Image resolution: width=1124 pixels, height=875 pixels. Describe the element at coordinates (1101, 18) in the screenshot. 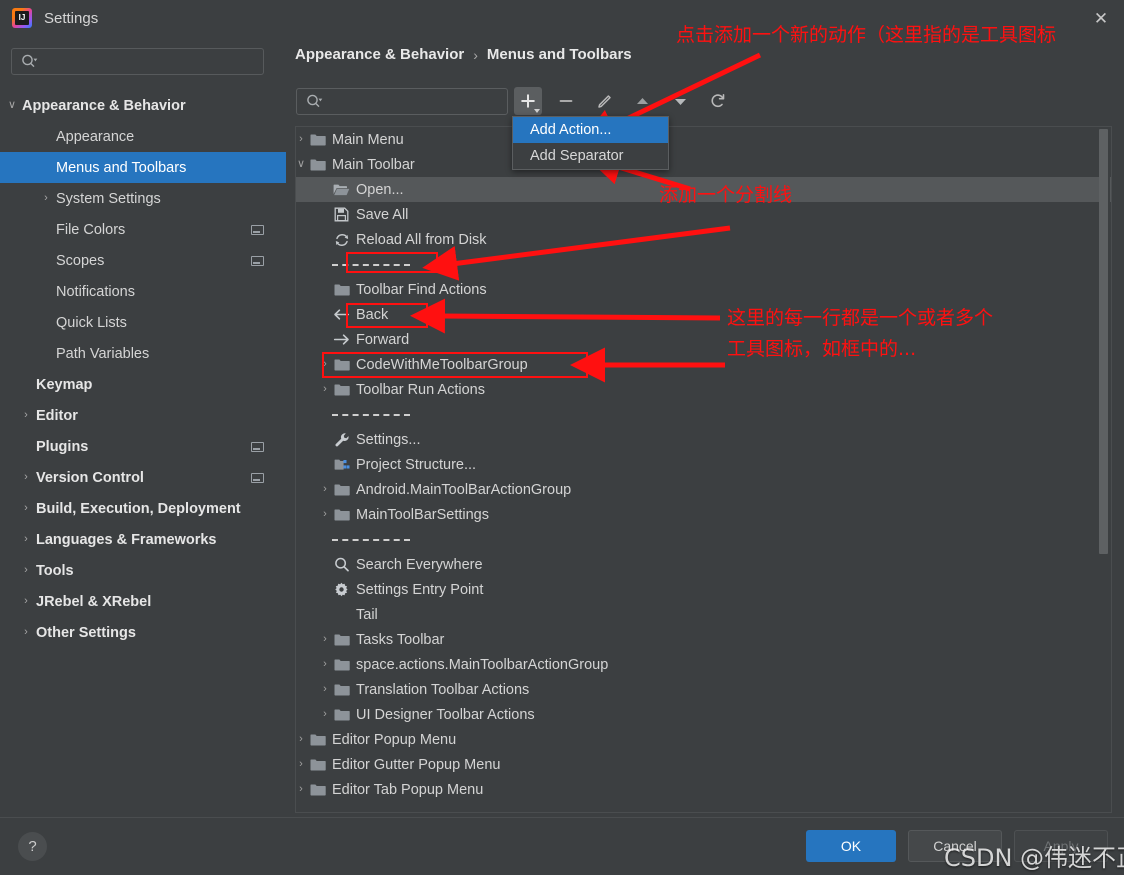

I see `close-icon: ✕` at that location.